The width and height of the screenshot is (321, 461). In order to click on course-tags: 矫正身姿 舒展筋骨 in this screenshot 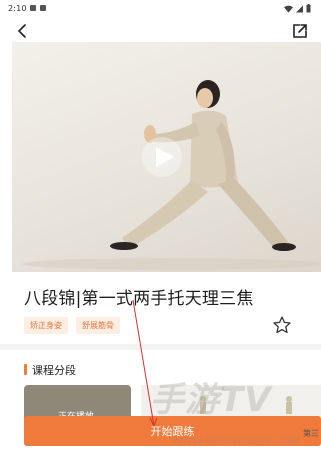, I will do `click(72, 325)`.